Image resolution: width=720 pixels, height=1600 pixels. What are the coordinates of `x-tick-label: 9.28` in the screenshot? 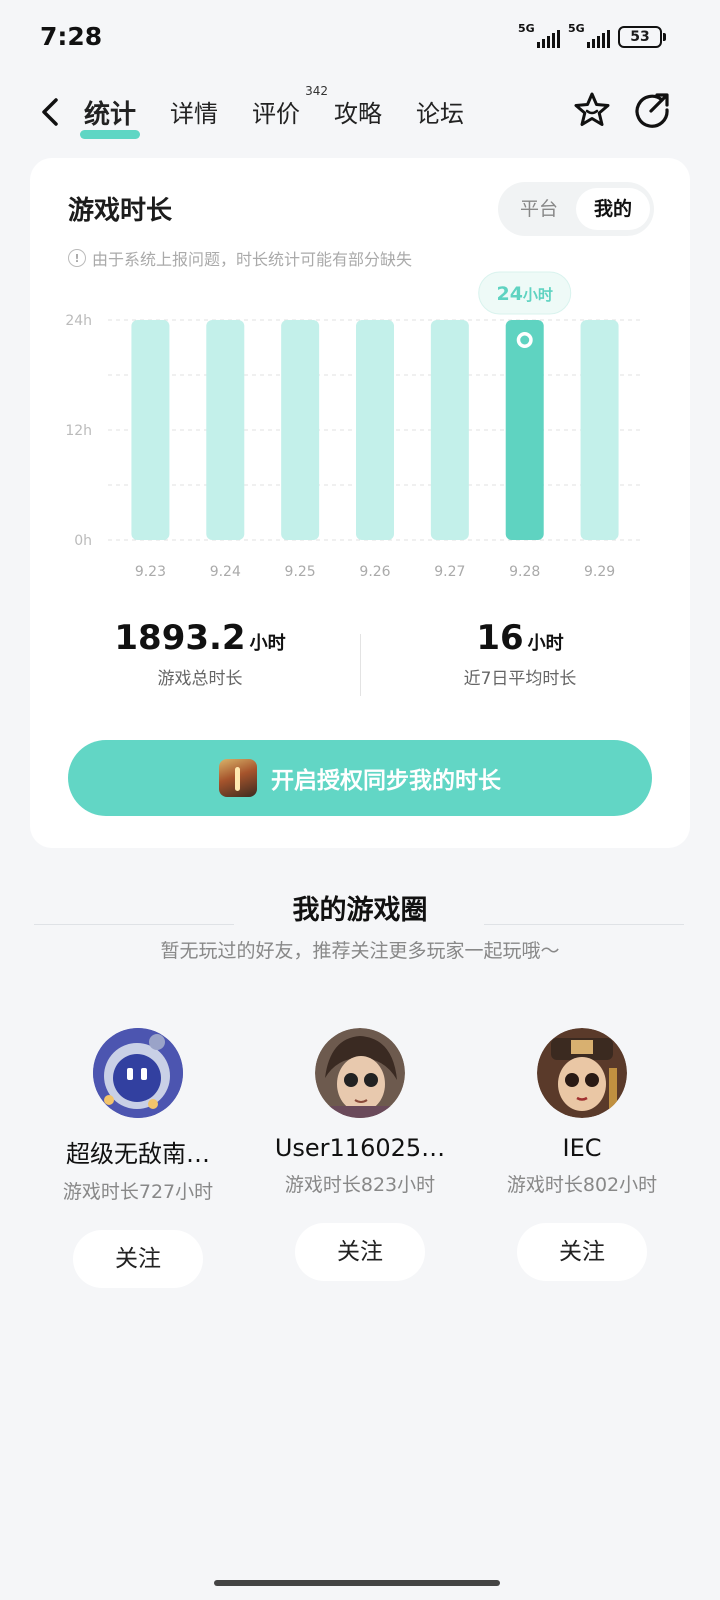 It's located at (524, 572).